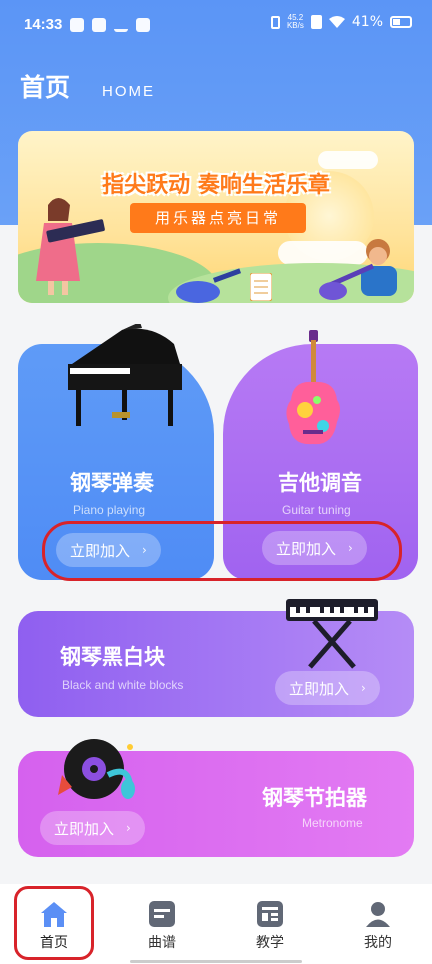 The width and height of the screenshot is (432, 964). Describe the element at coordinates (295, 25) in the screenshot. I see `net-speed-unit: KB/s` at that location.